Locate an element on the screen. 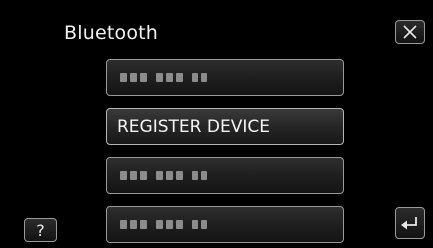 The image size is (433, 248). close-button is located at coordinates (410, 32).